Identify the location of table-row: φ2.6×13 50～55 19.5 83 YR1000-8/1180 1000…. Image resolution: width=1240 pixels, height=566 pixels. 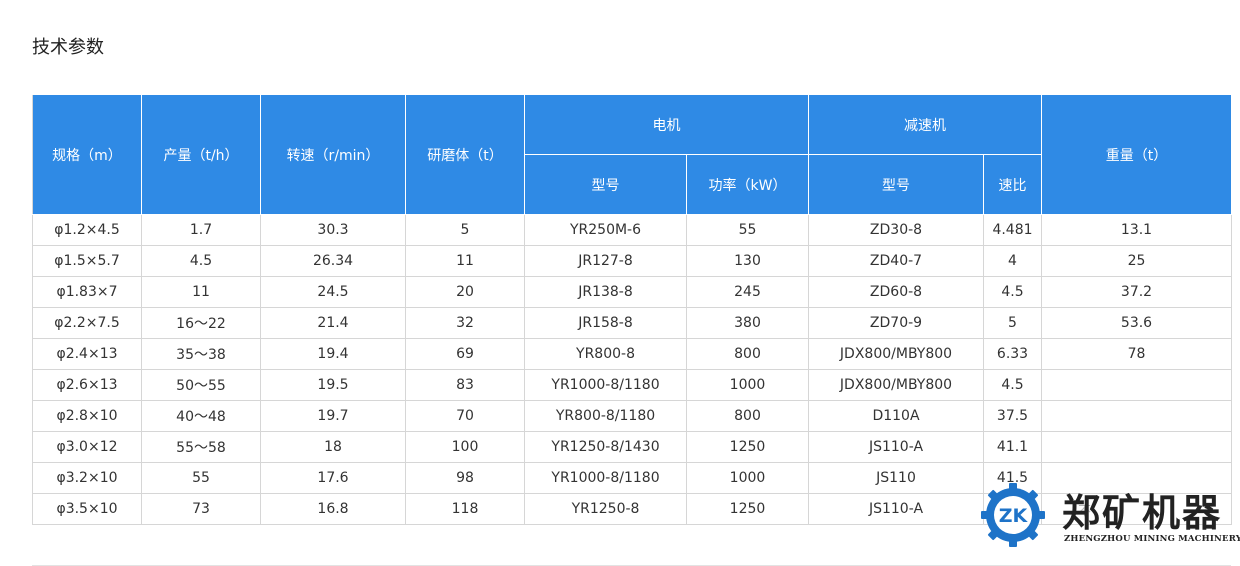
(632, 385).